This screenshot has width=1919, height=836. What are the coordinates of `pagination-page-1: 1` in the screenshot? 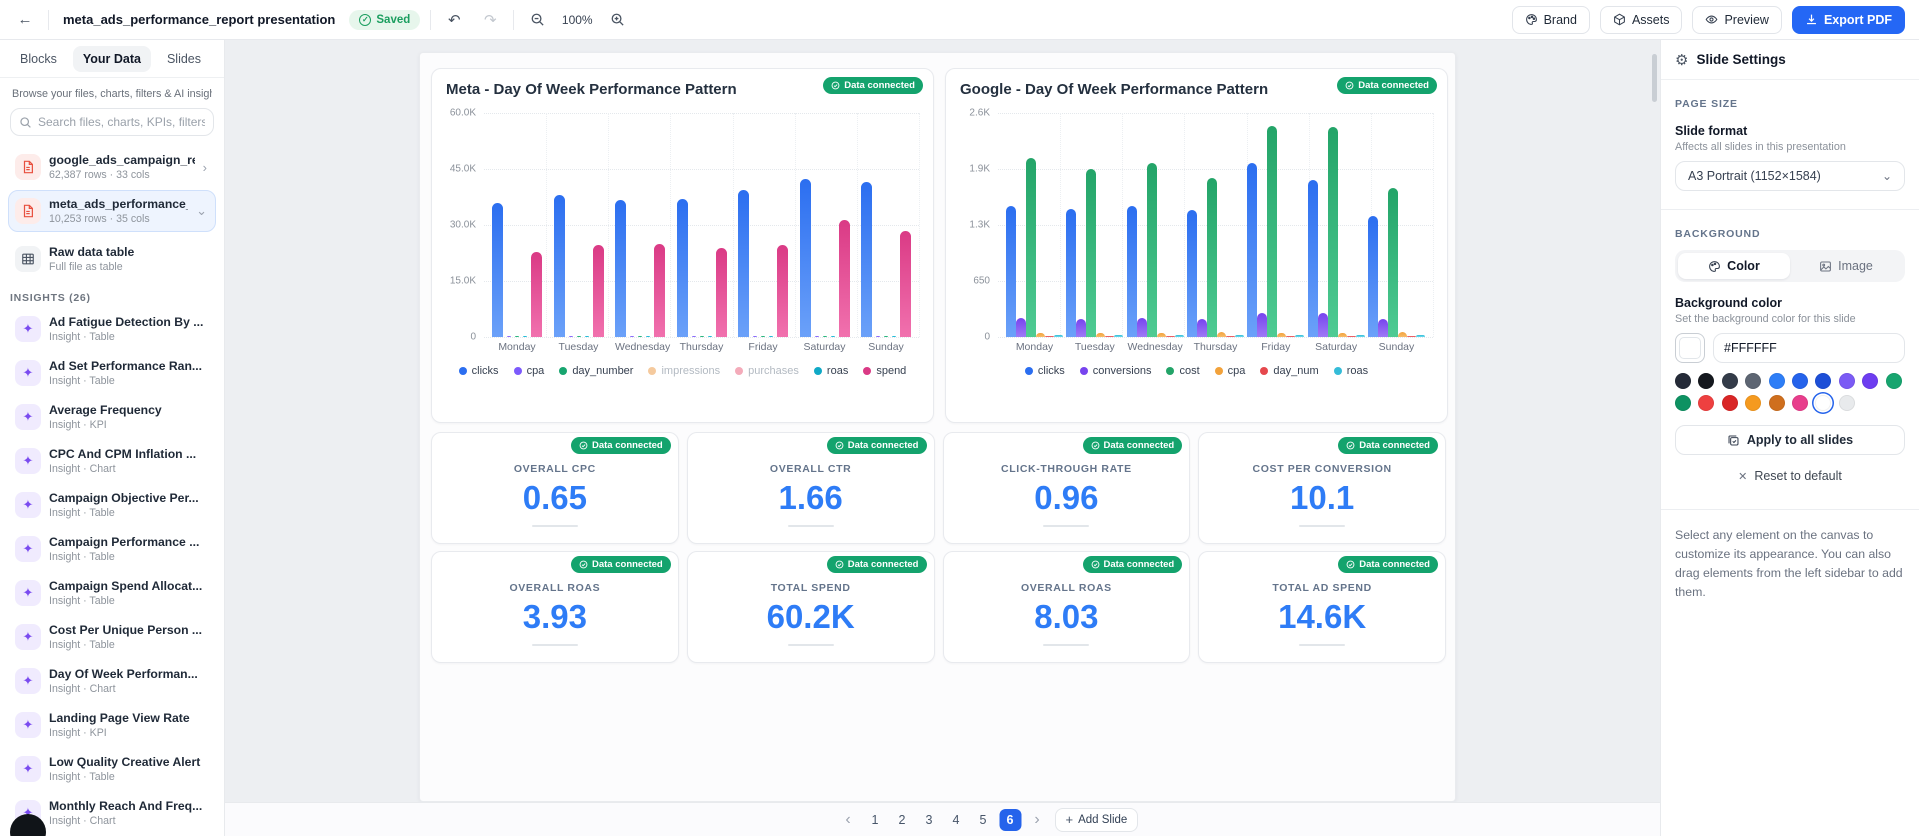 It's located at (875, 820).